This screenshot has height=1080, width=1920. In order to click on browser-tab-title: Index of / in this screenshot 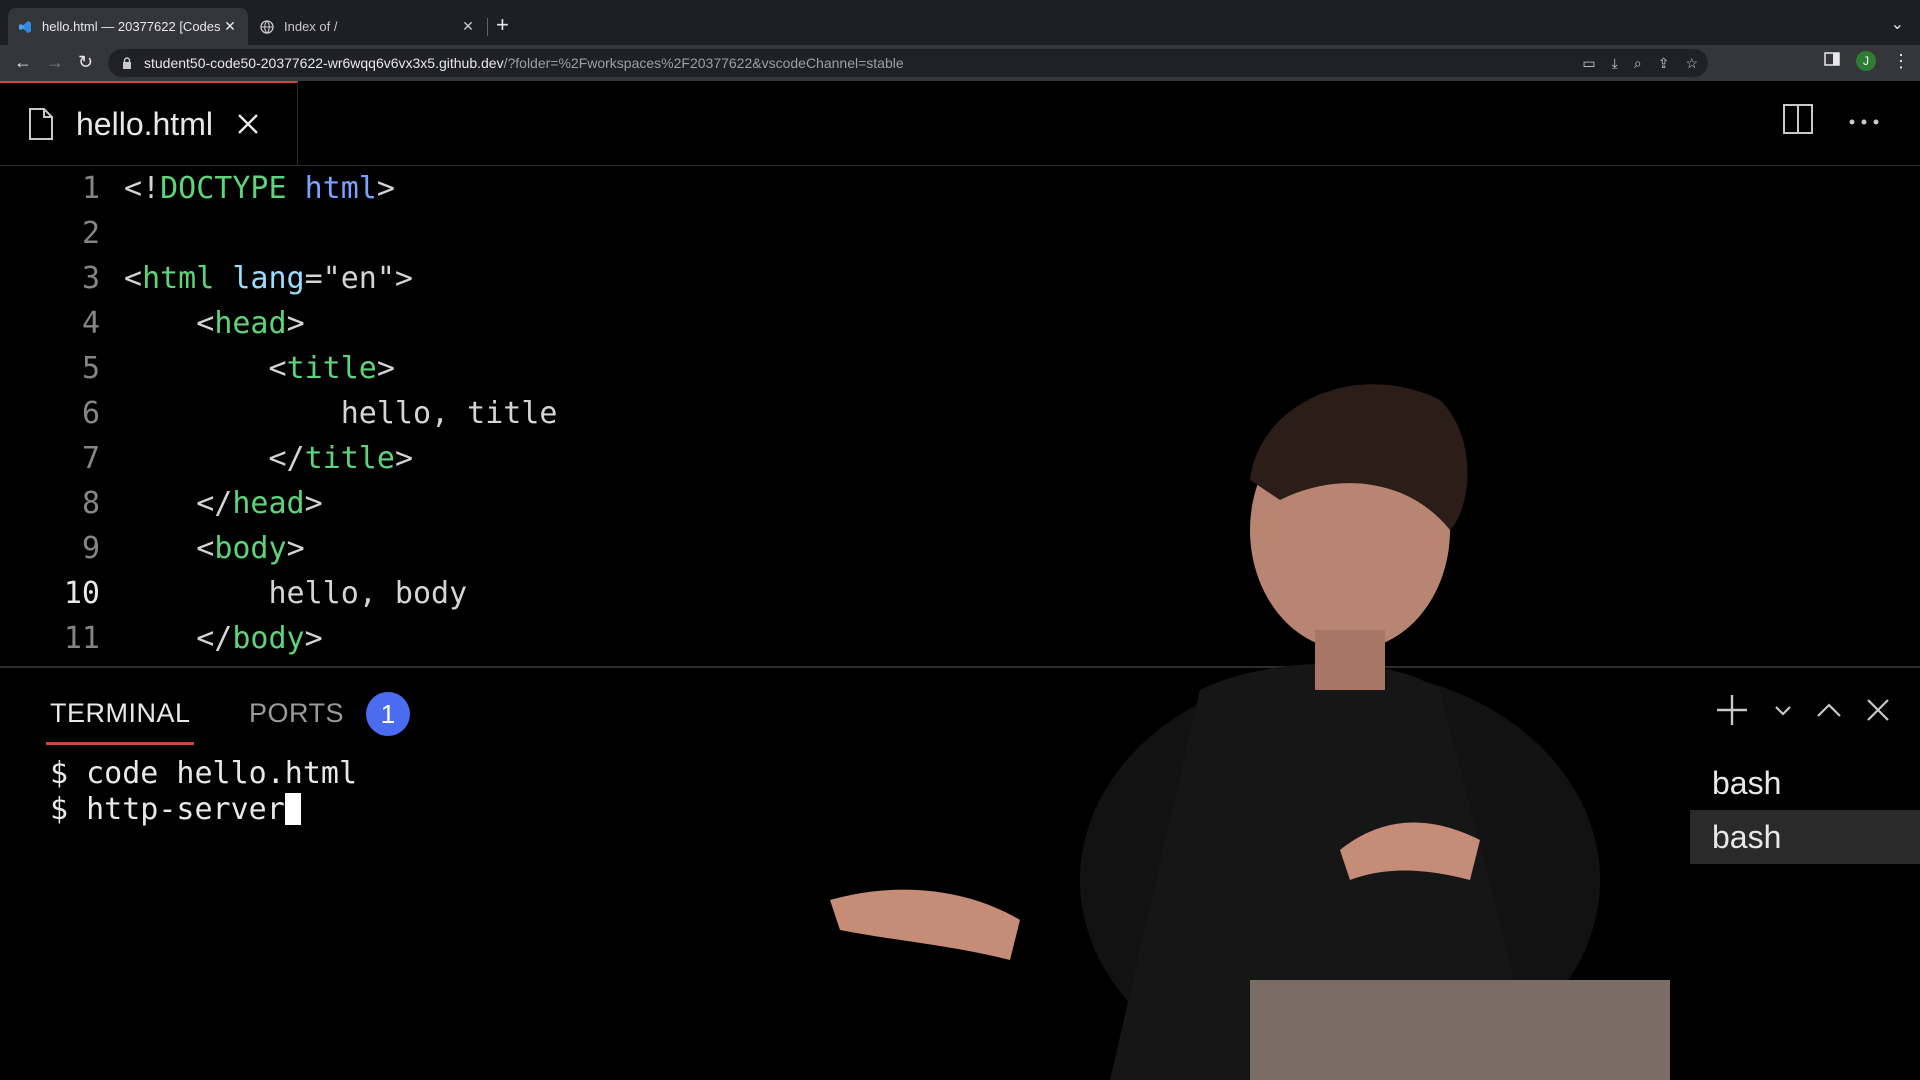, I will do `click(311, 26)`.